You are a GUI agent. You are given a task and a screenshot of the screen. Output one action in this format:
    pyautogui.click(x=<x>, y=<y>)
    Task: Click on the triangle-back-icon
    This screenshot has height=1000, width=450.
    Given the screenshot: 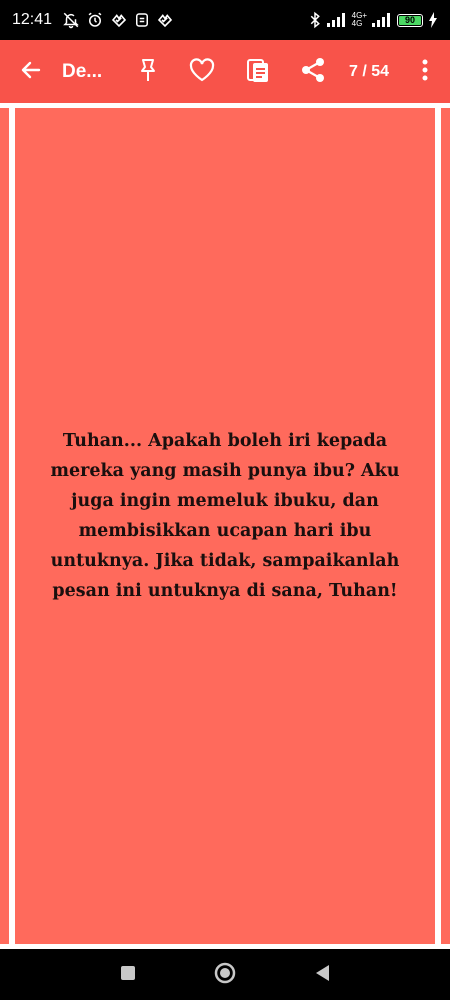 What is the action you would take?
    pyautogui.click(x=322, y=975)
    